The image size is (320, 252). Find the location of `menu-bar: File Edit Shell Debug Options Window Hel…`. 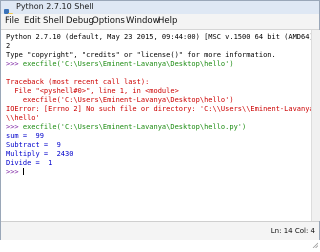

menu-bar: File Edit Shell Debug Options Window Hel… is located at coordinates (160, 22).